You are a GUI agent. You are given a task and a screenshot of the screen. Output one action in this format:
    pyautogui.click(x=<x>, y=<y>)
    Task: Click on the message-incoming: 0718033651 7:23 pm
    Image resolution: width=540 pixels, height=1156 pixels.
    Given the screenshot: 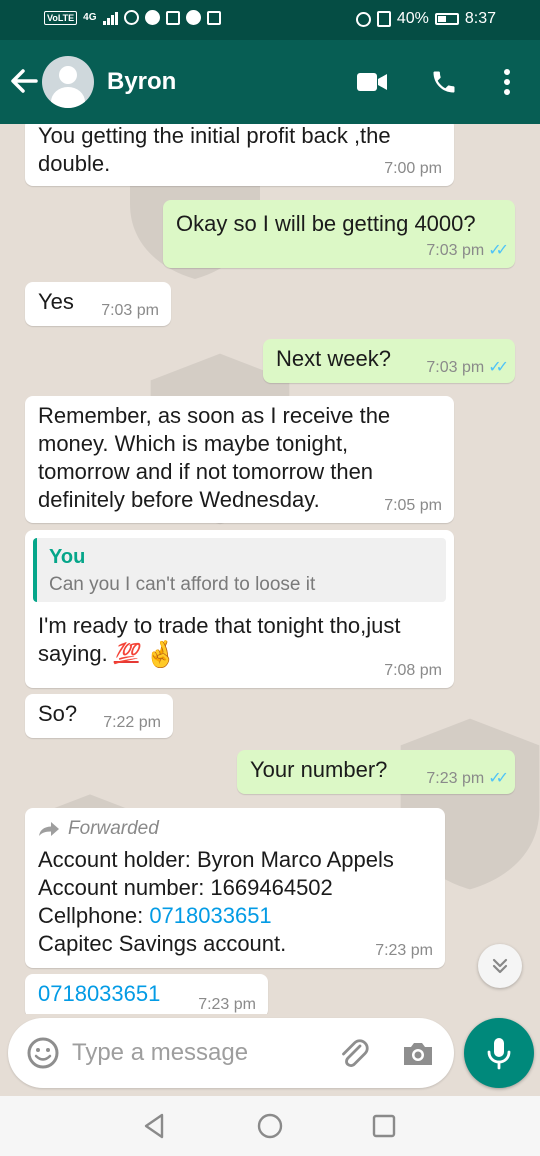 What is the action you would take?
    pyautogui.click(x=146, y=994)
    